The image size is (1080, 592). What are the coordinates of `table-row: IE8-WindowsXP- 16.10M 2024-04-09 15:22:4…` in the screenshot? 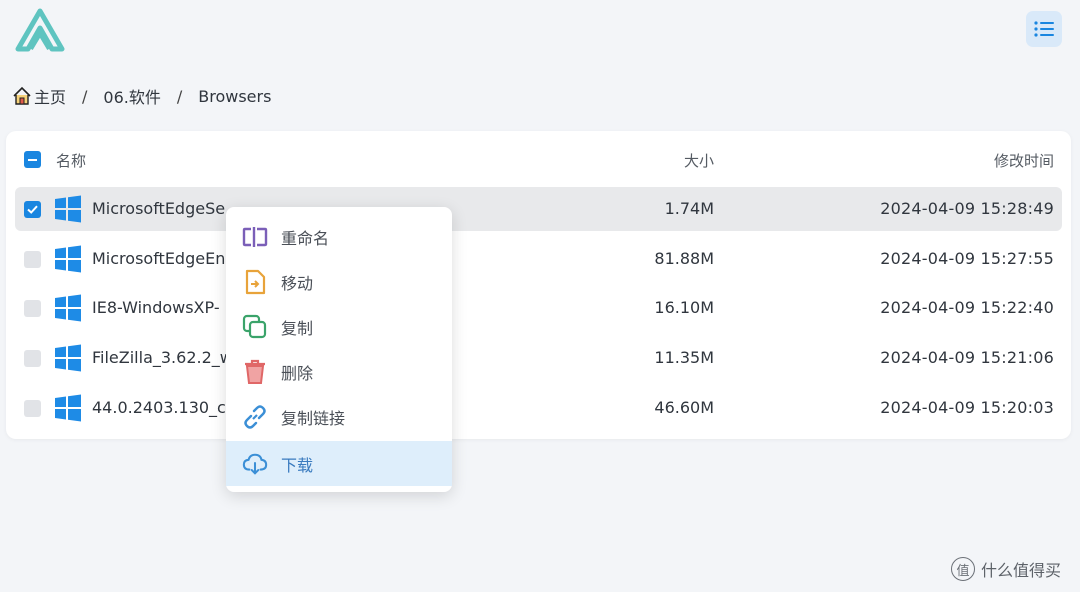 It's located at (538, 308).